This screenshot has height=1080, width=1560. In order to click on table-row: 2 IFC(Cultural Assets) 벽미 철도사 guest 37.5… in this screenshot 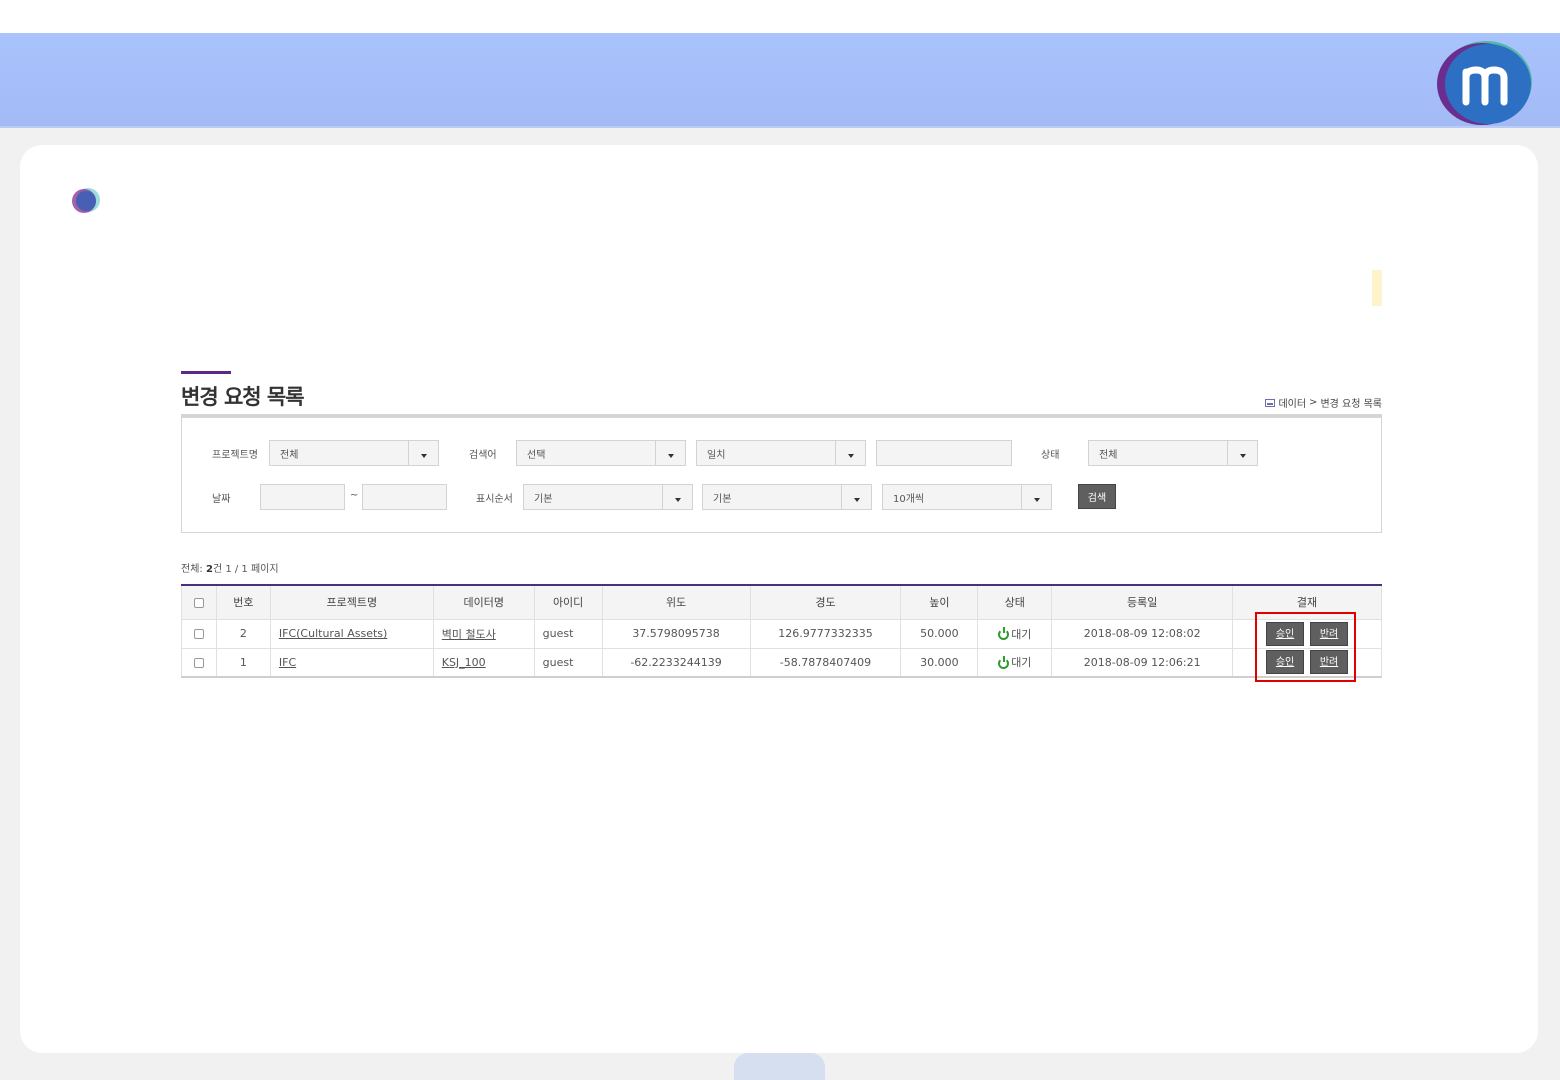, I will do `click(781, 633)`.